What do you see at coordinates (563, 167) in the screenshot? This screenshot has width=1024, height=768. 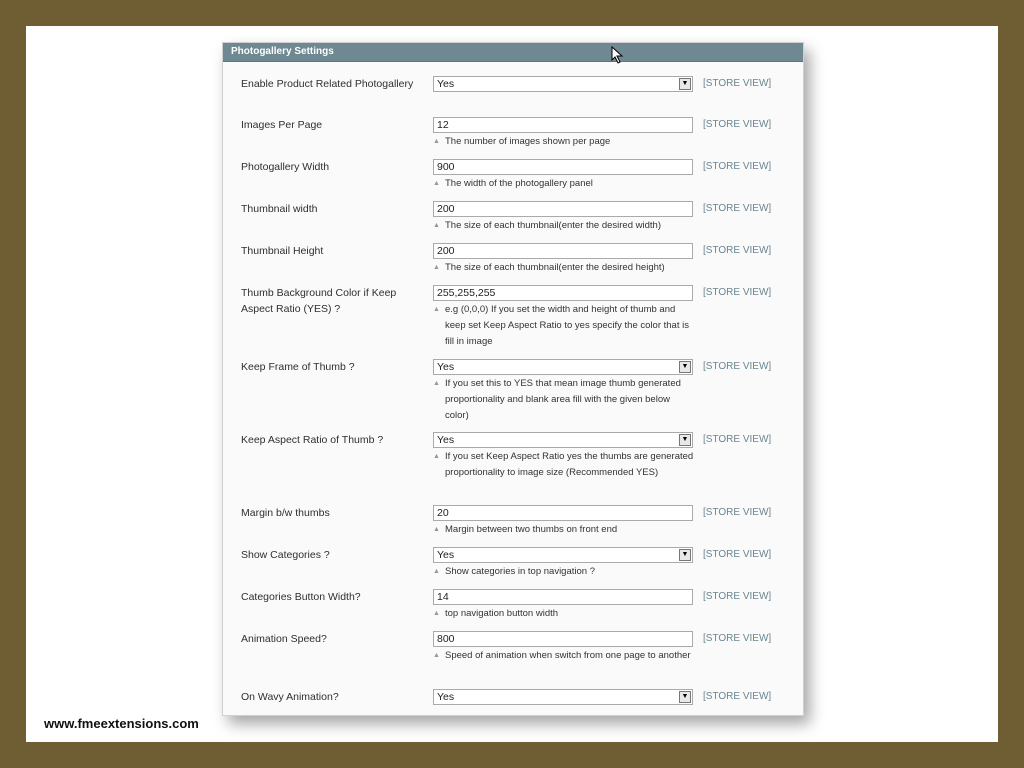 I see `photogallery-width-input: 900` at bounding box center [563, 167].